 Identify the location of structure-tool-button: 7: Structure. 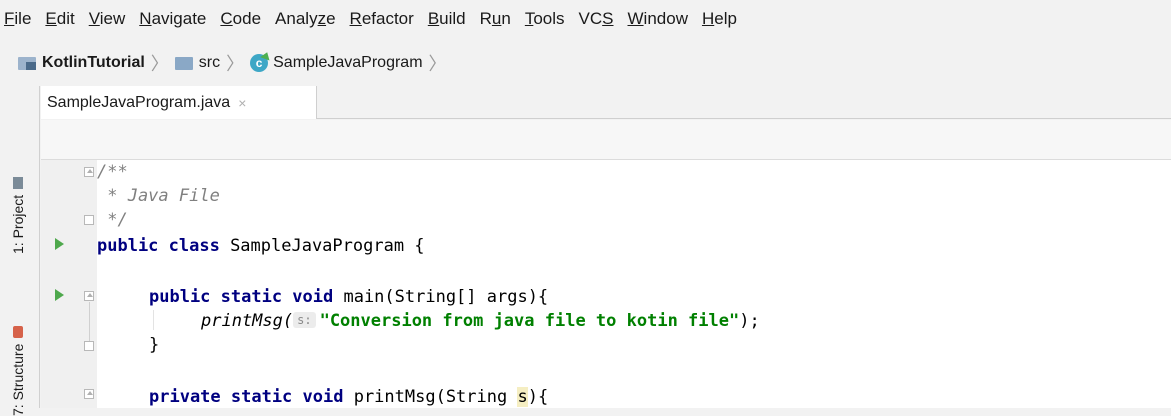
(18, 370).